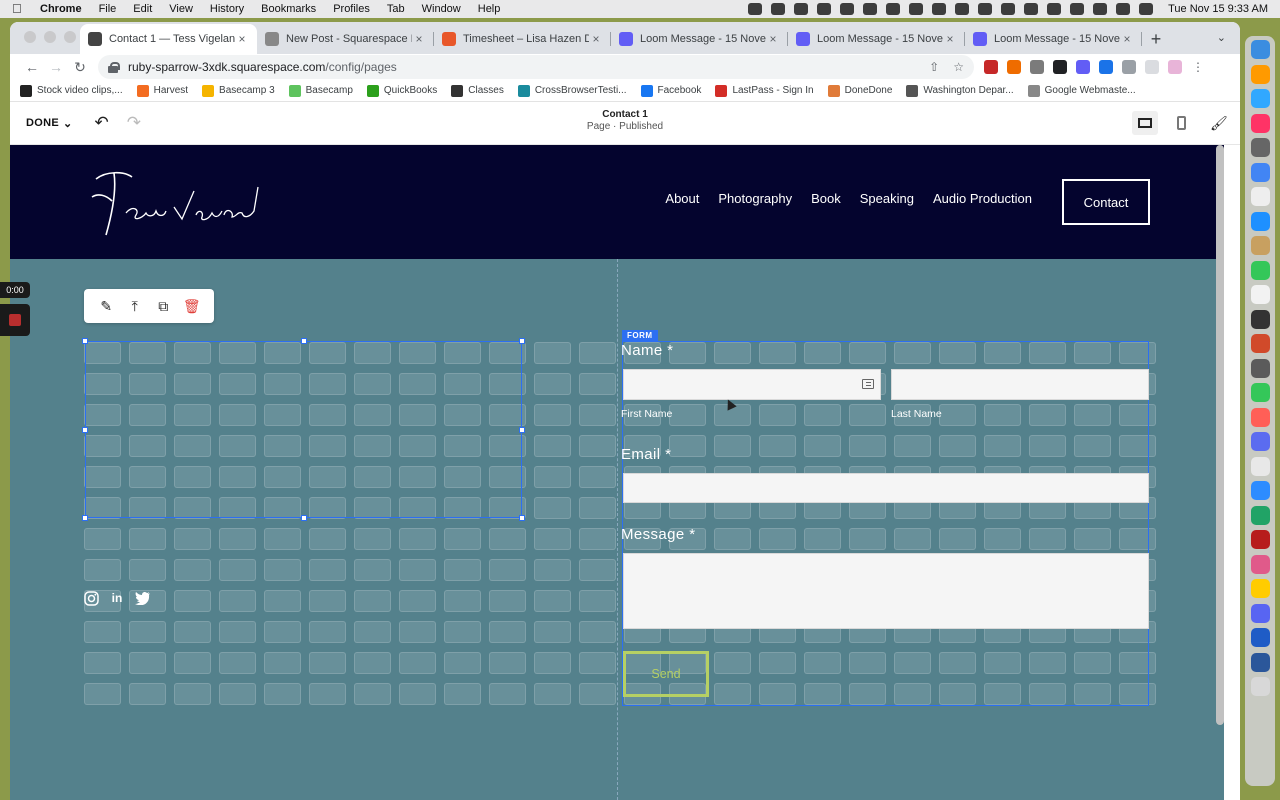  I want to click on d-status-icon, so click(824, 9).